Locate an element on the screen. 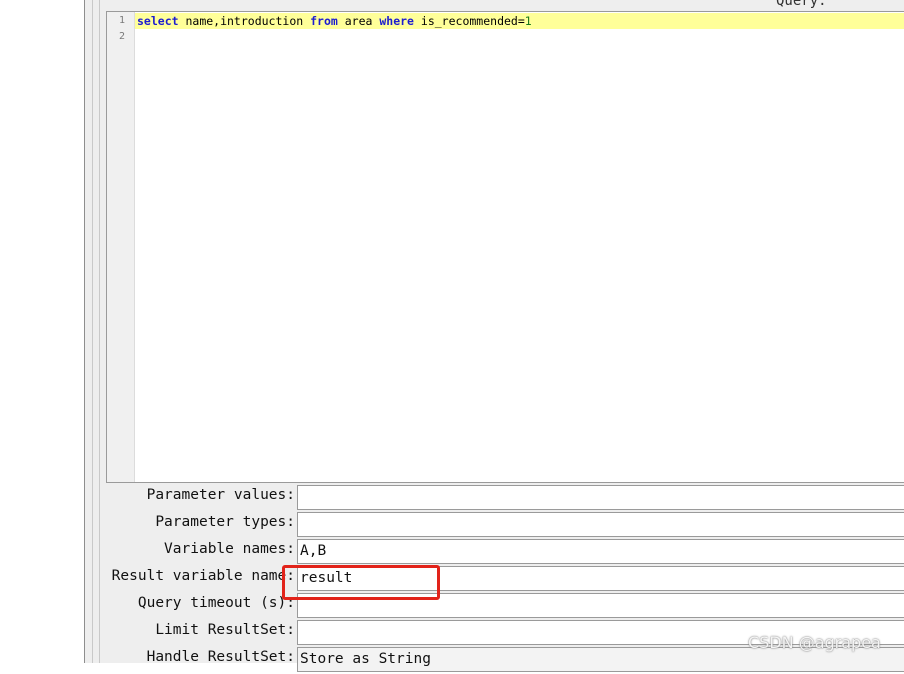 This screenshot has height=674, width=904. sql-text: name,introduction is located at coordinates (244, 21).